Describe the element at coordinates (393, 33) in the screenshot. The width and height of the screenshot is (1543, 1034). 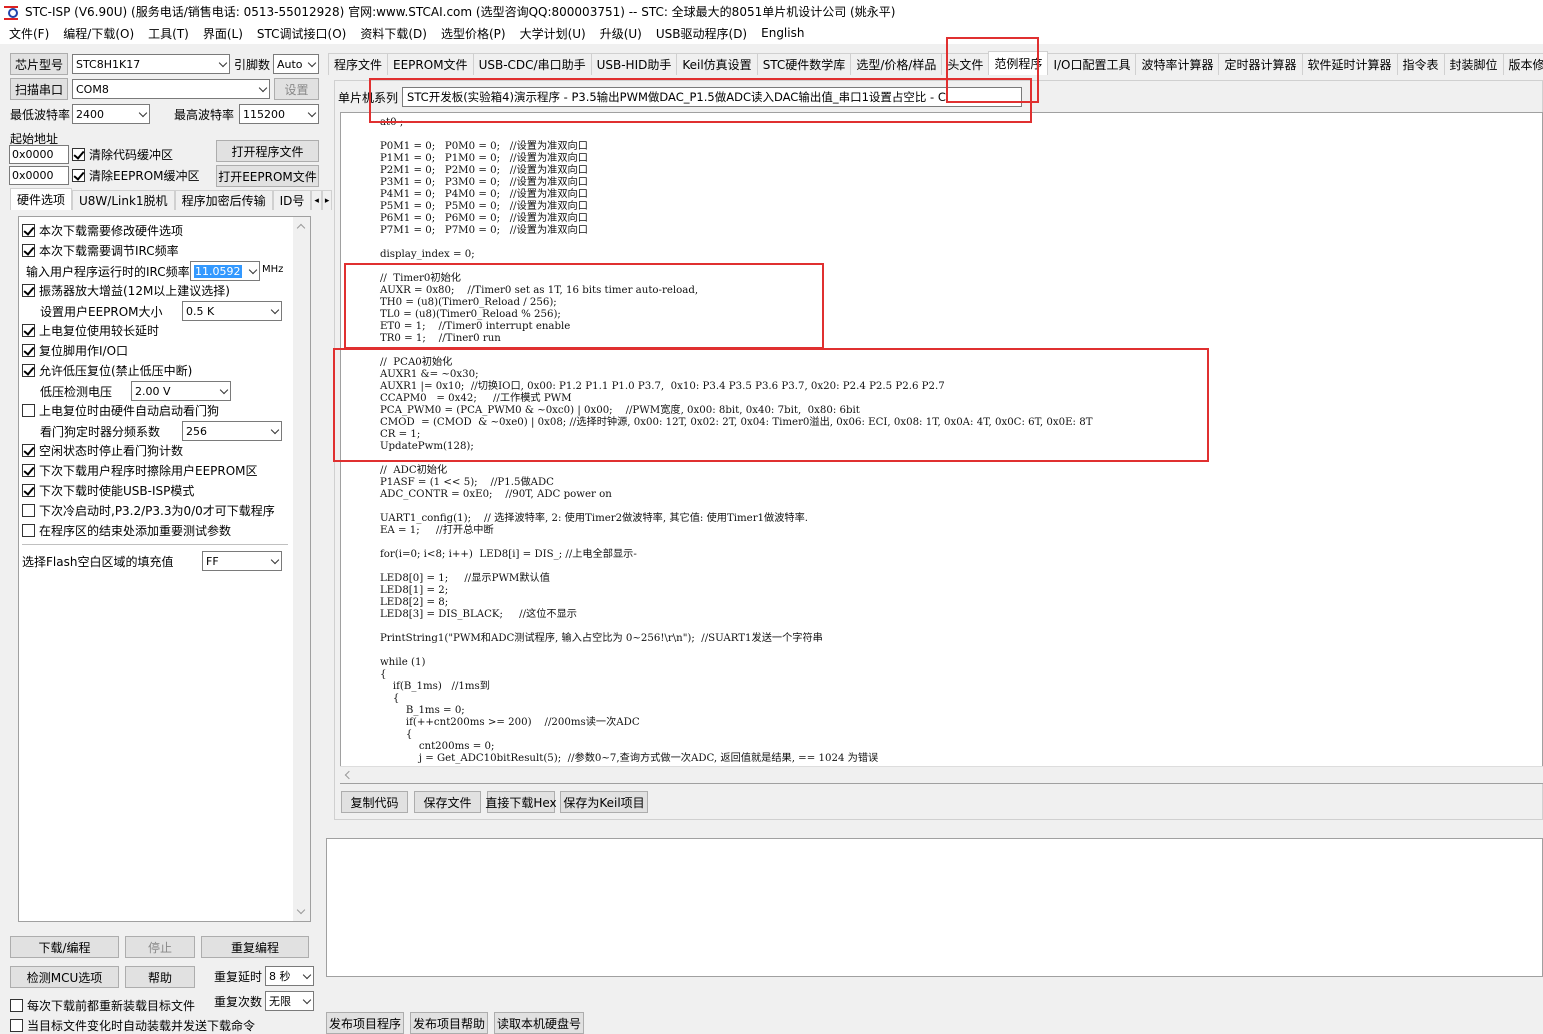
I see `menu-docs: 资料下载(D)` at that location.